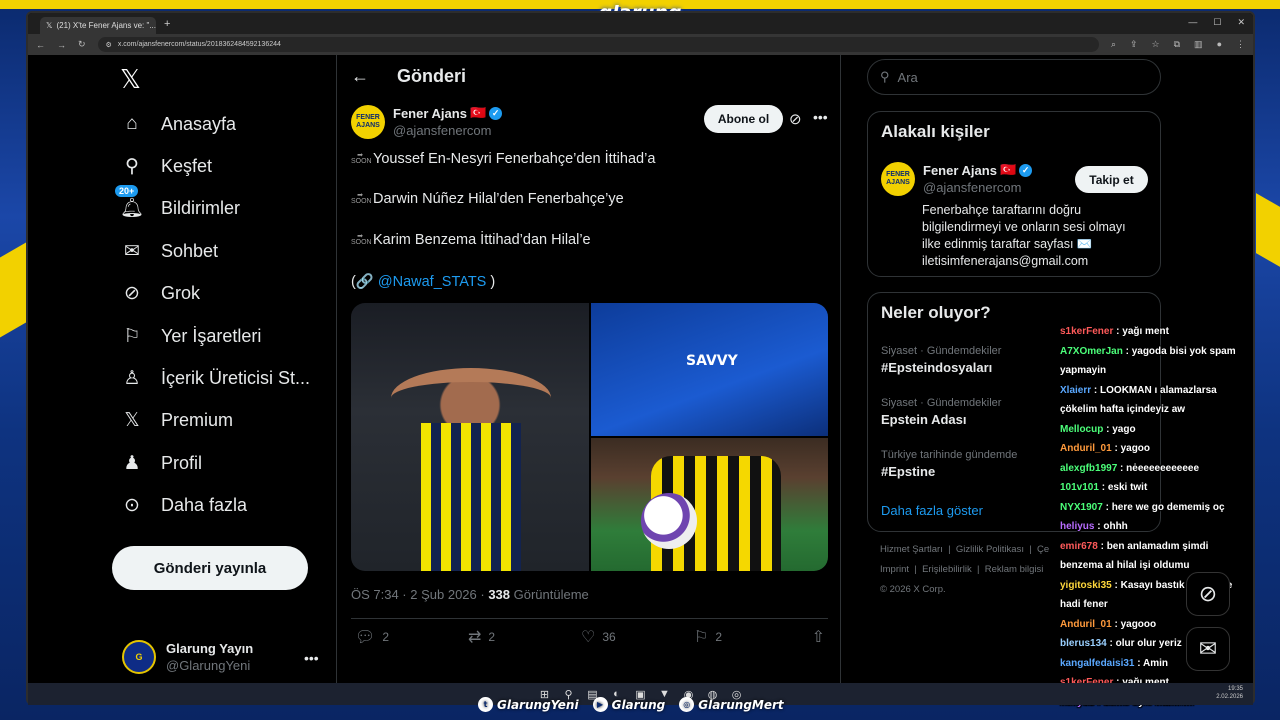 The width and height of the screenshot is (1280, 720). Describe the element at coordinates (1198, 44) in the screenshot. I see `sidebar-icon: ▥` at that location.